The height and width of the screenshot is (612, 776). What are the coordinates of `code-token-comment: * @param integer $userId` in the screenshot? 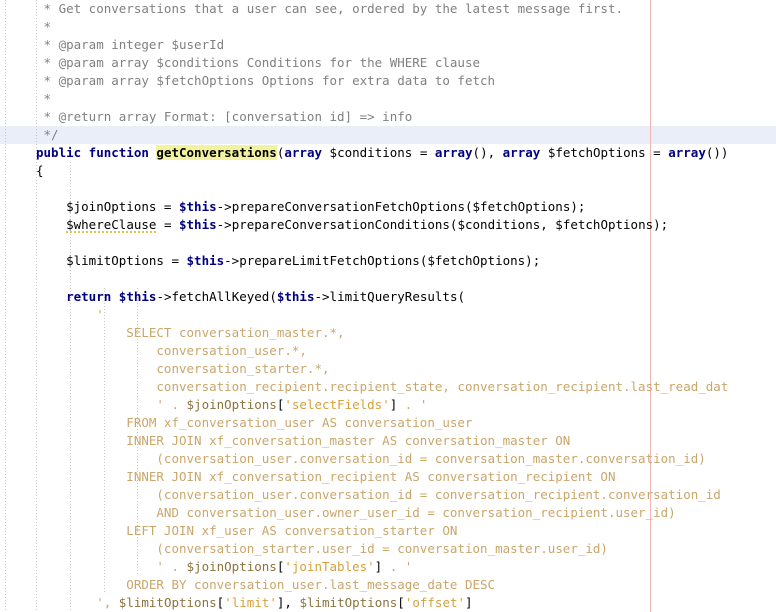 It's located at (130, 44).